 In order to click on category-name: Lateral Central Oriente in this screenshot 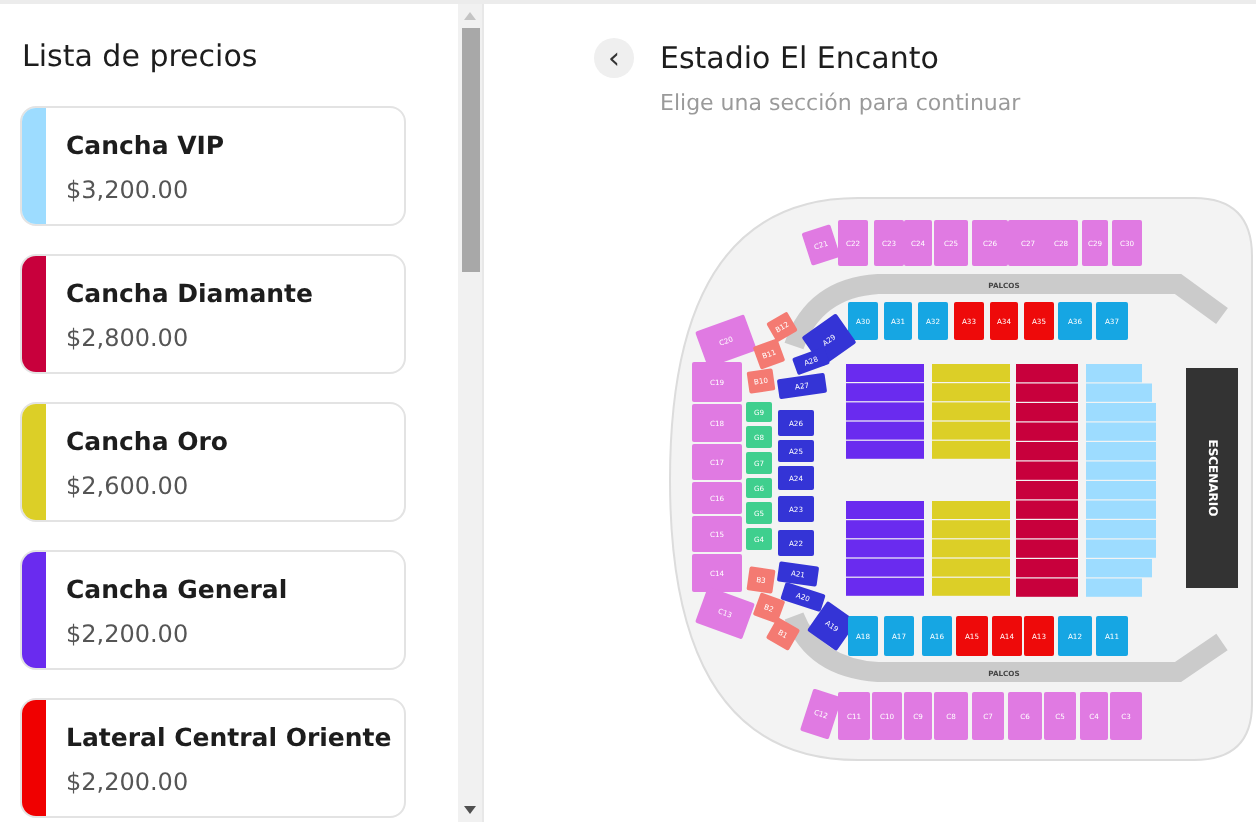, I will do `click(229, 736)`.